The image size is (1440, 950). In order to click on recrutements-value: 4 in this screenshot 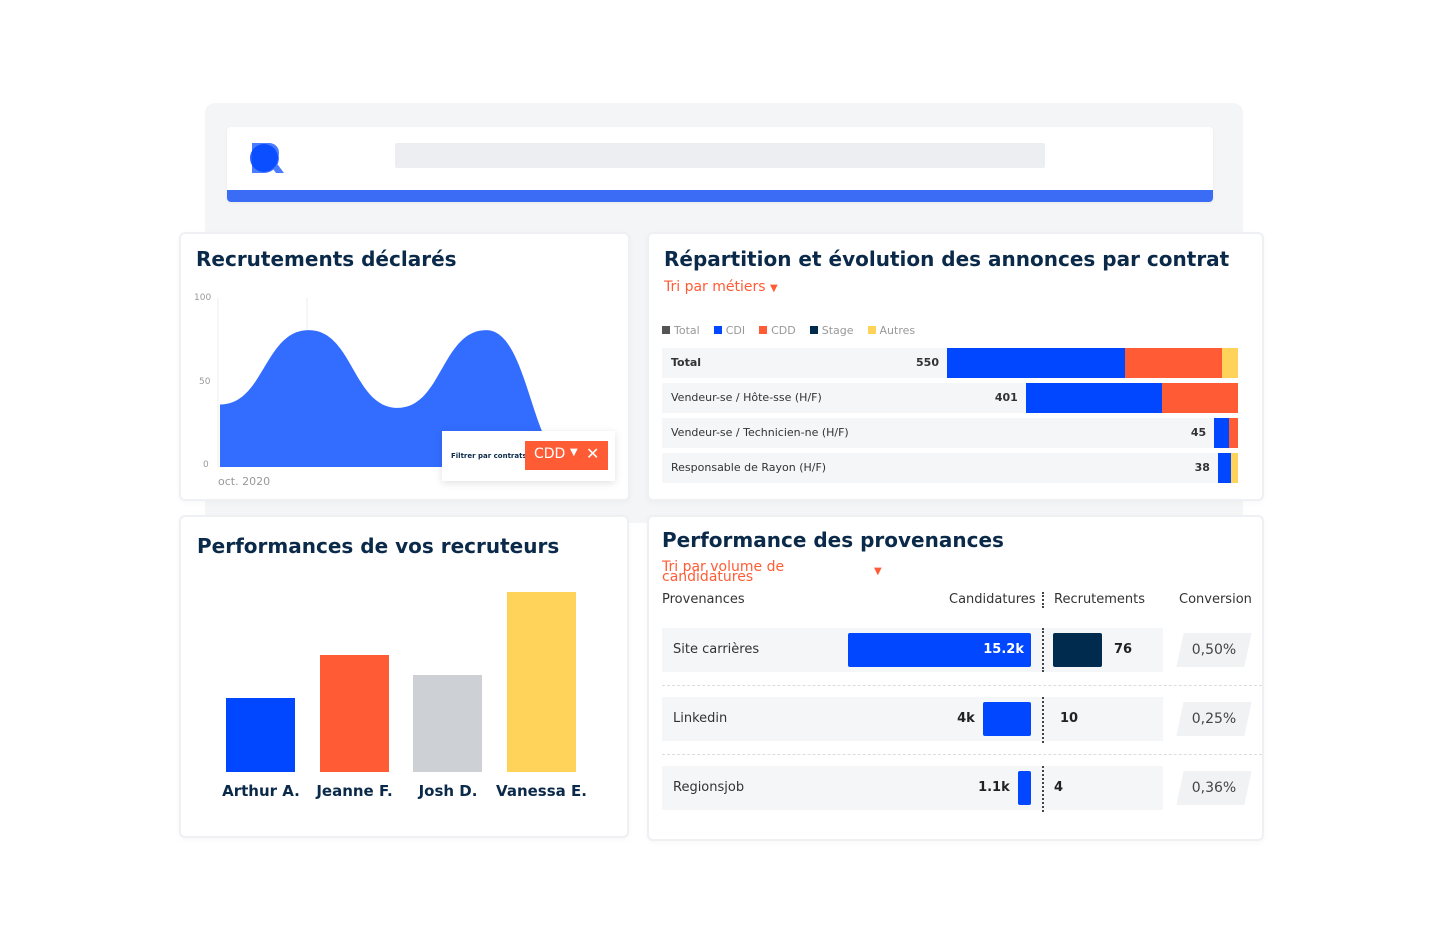, I will do `click(1059, 787)`.